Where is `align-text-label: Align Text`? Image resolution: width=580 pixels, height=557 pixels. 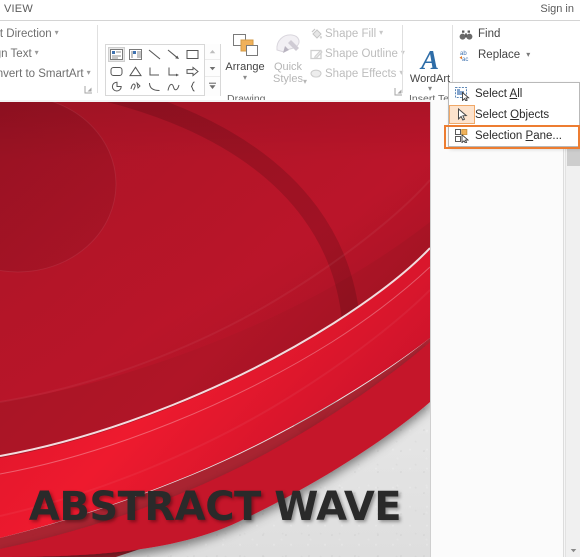
align-text-label: Align Text is located at coordinates (16, 54).